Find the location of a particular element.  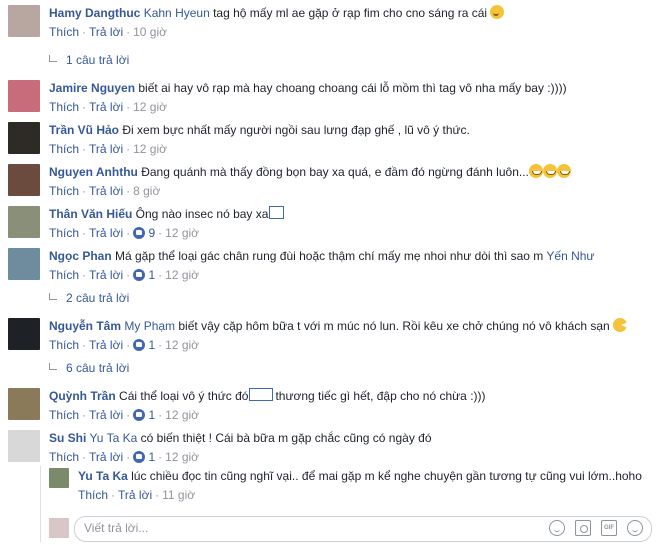

comment-text-cont: thương tiếc gì hết, đập cho nó chừa :))) is located at coordinates (380, 396).